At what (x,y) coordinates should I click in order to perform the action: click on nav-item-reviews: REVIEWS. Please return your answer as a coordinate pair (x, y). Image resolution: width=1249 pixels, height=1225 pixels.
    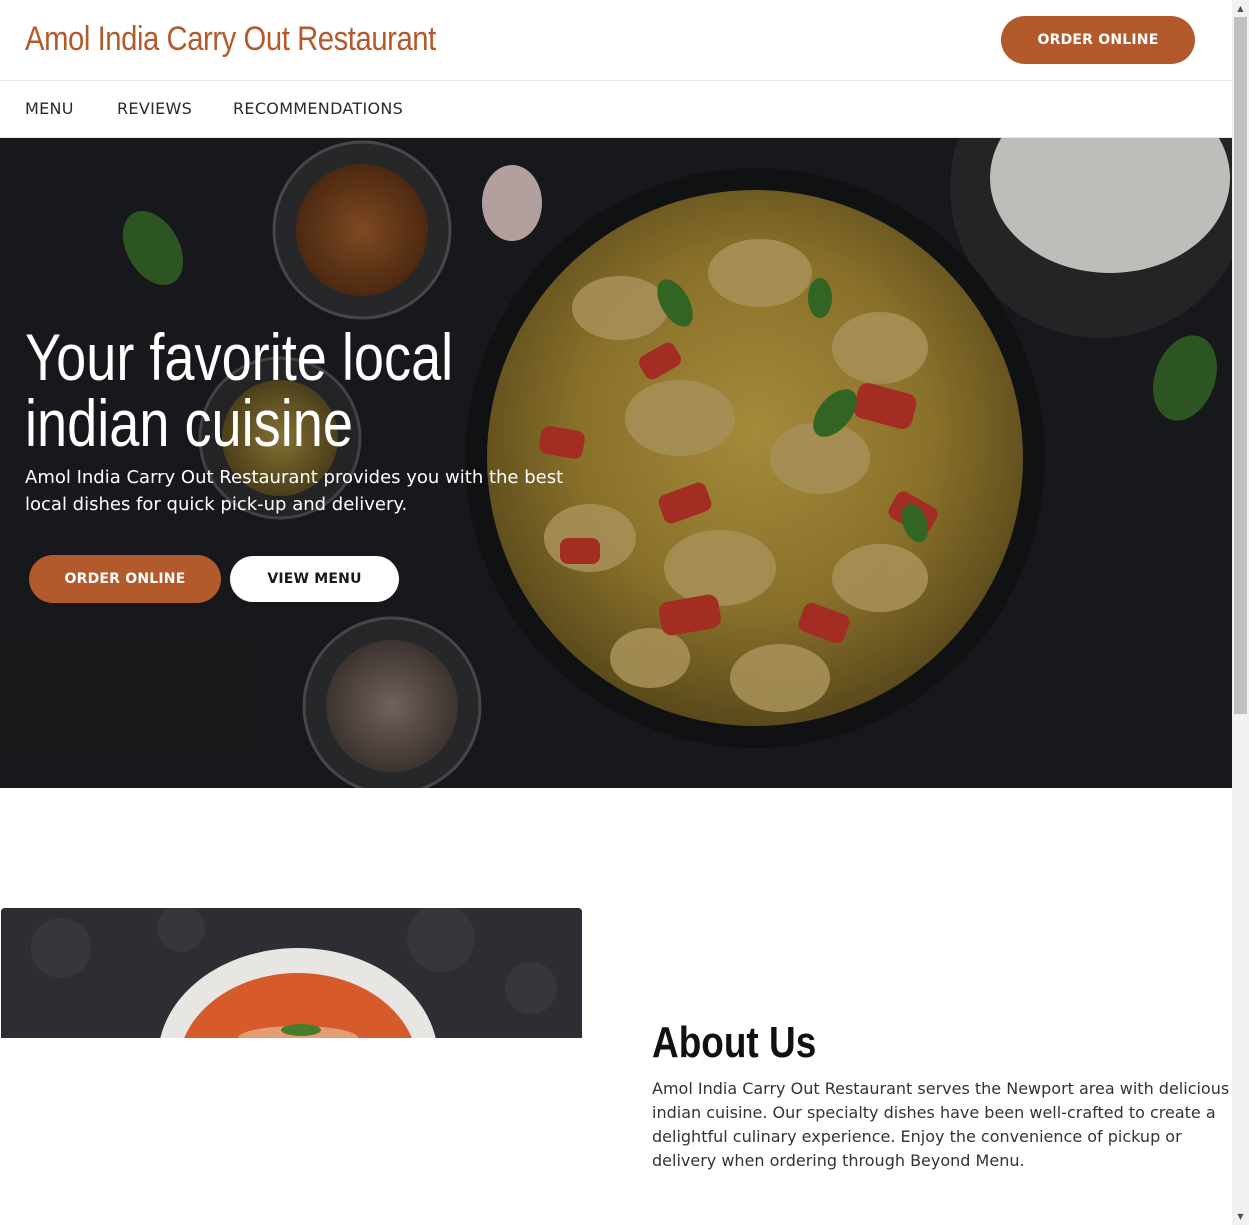
    Looking at the image, I should click on (154, 108).